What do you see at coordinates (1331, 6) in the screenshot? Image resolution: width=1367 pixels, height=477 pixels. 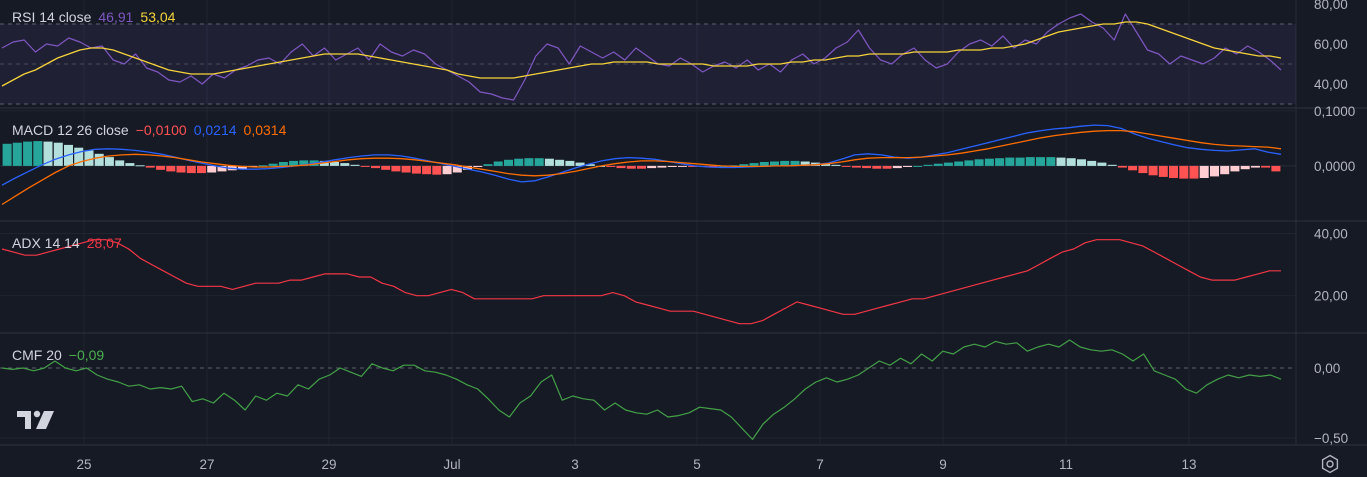 I see `rsi-axis-label-0: 80,00` at bounding box center [1331, 6].